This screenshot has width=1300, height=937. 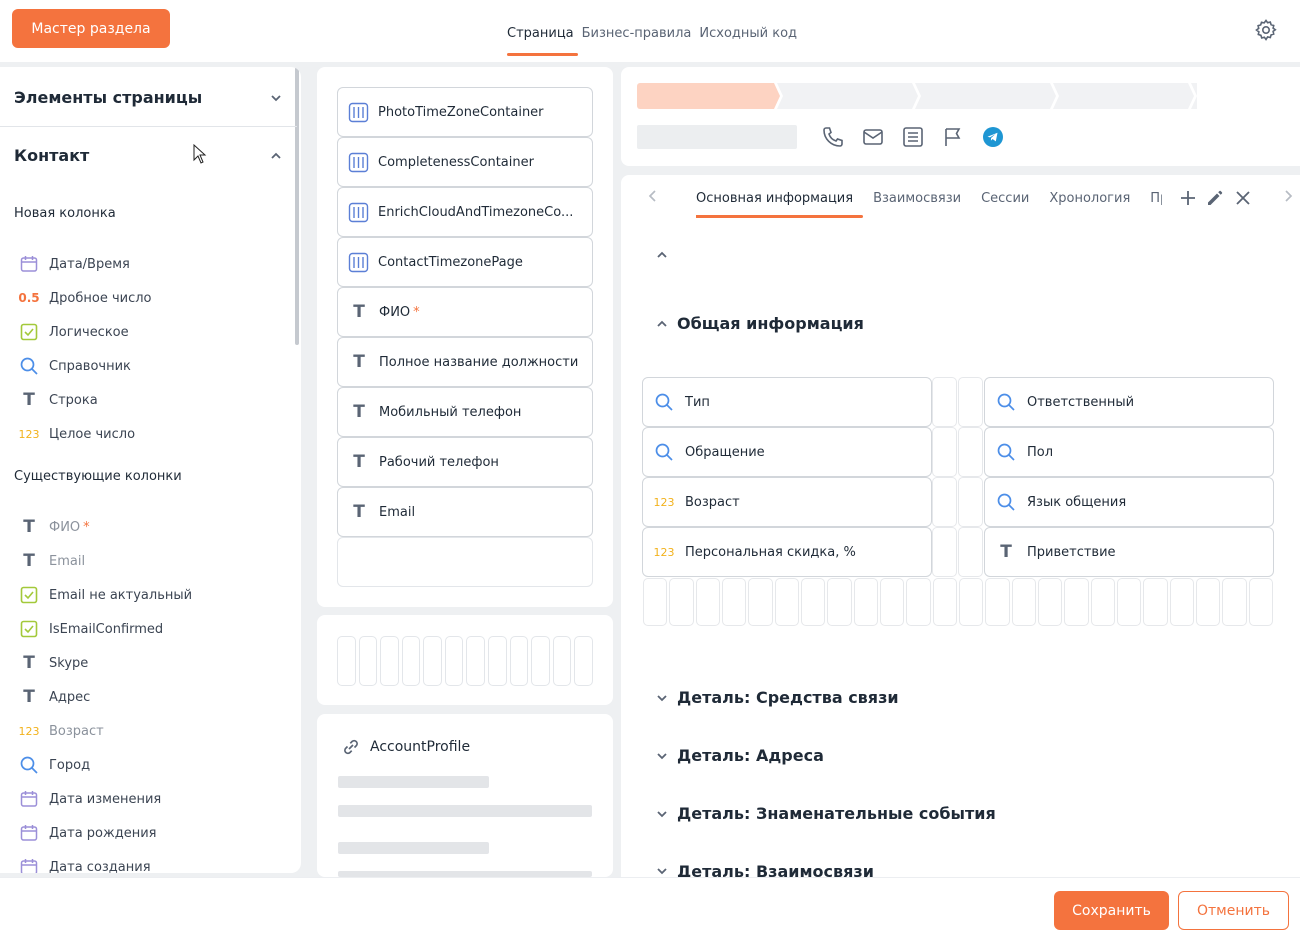 What do you see at coordinates (73, 332) in the screenshot?
I see `column-item-boolean: Логическое` at bounding box center [73, 332].